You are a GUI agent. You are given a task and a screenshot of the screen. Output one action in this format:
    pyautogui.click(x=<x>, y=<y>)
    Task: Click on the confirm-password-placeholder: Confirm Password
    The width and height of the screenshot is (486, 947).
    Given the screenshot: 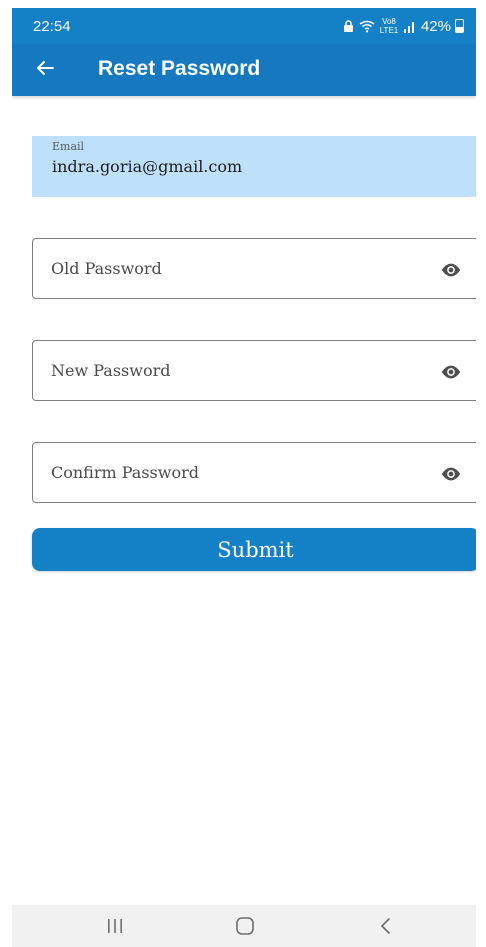 What is the action you would take?
    pyautogui.click(x=125, y=472)
    